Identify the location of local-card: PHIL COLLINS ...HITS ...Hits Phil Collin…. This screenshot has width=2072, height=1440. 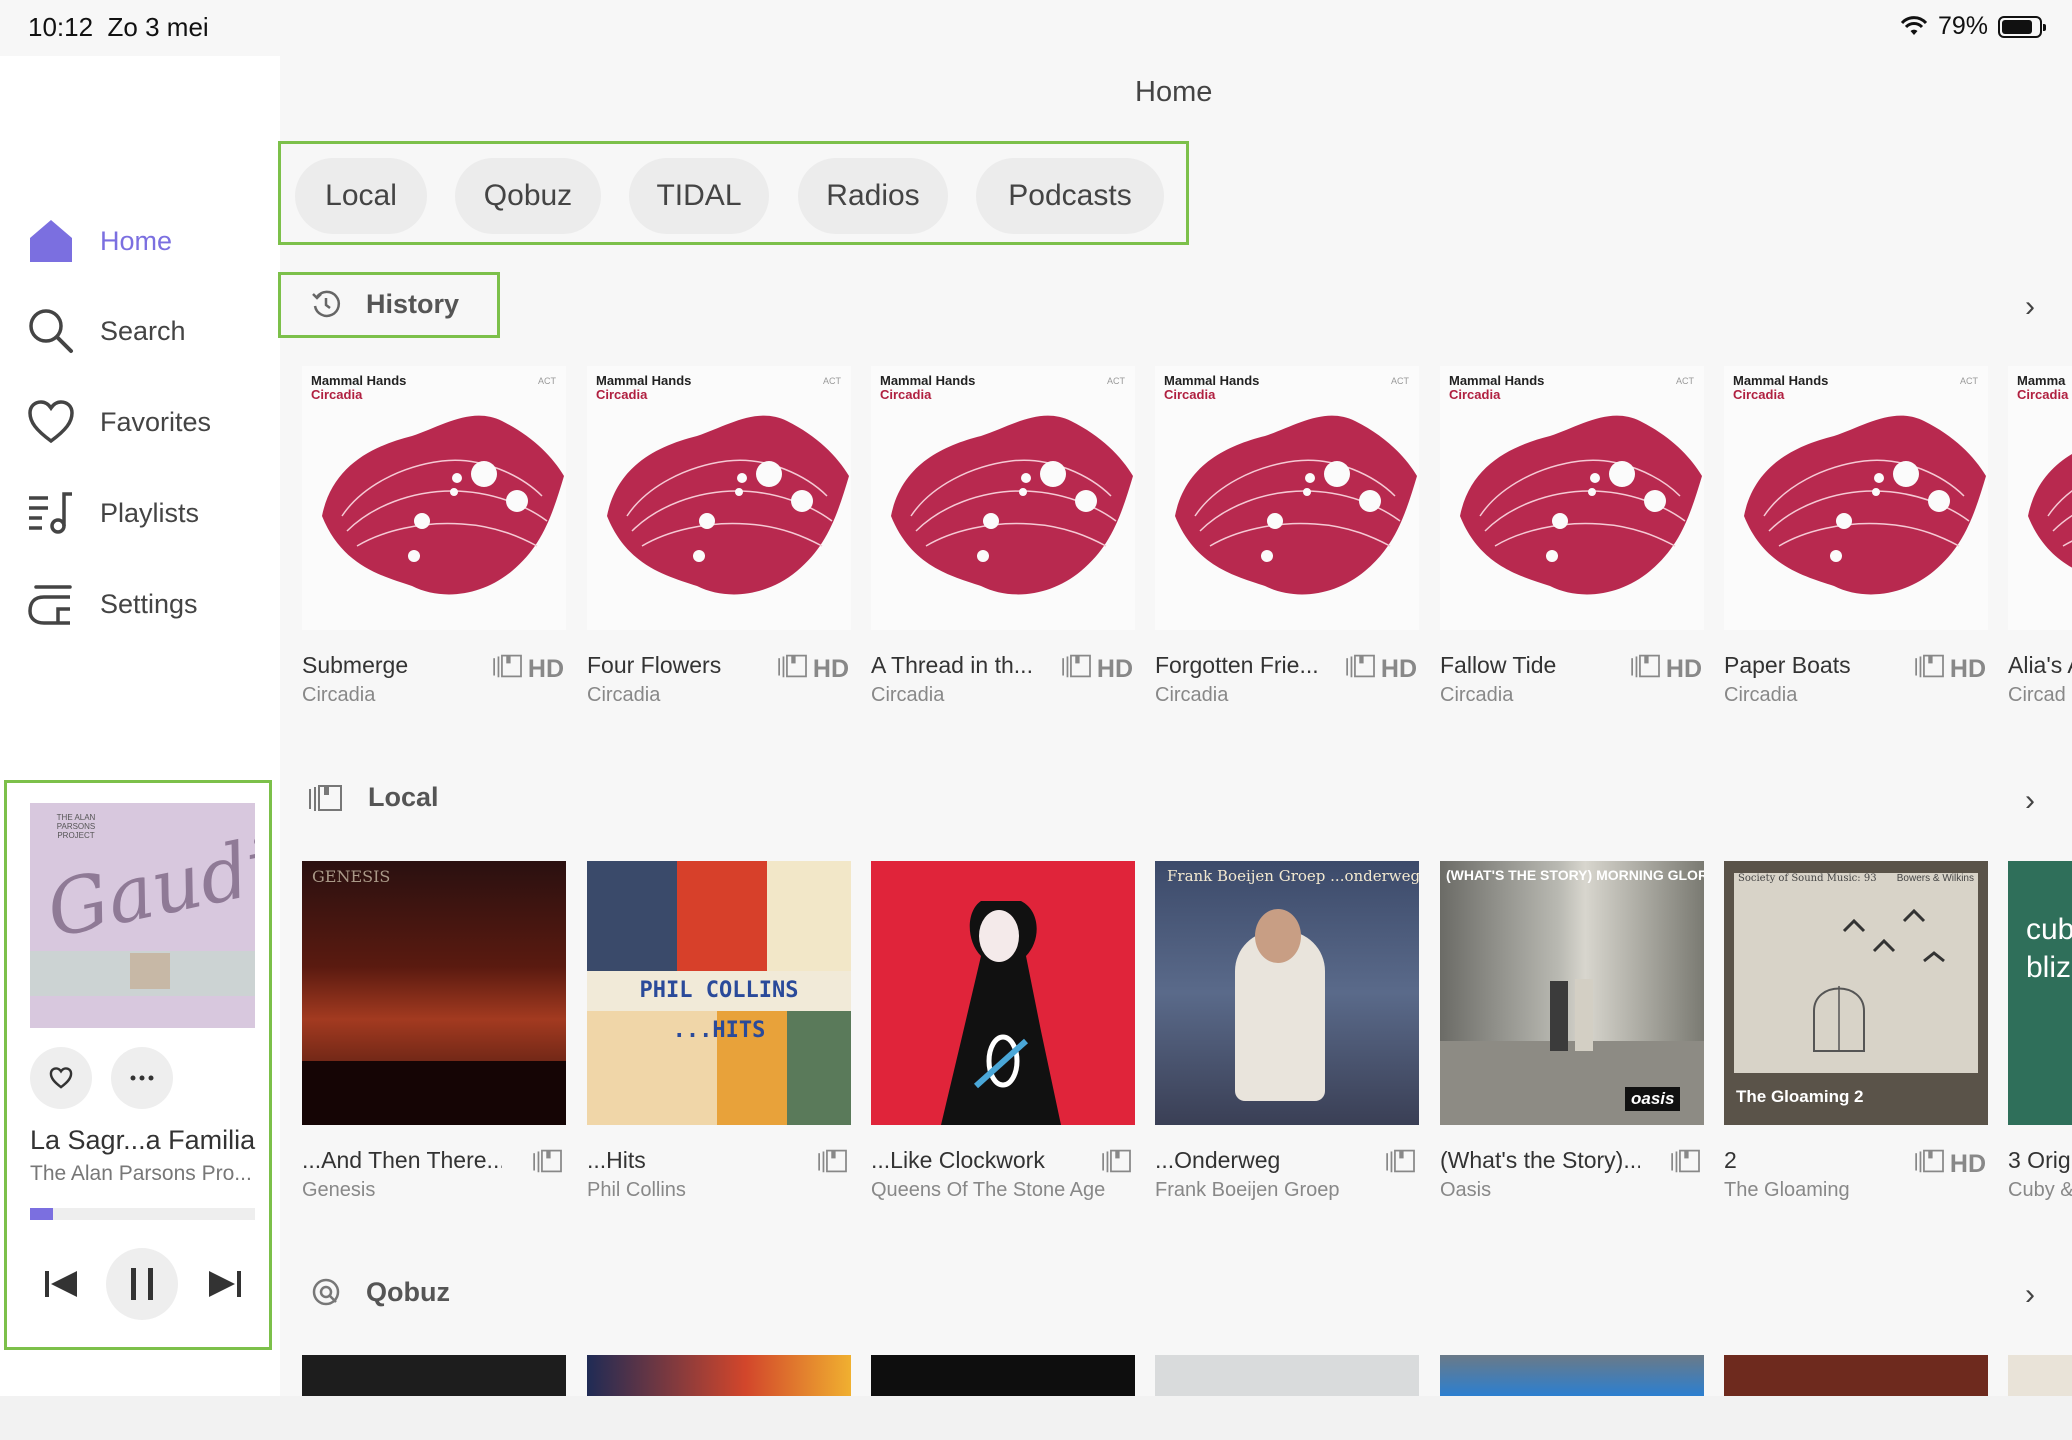
(719, 1031).